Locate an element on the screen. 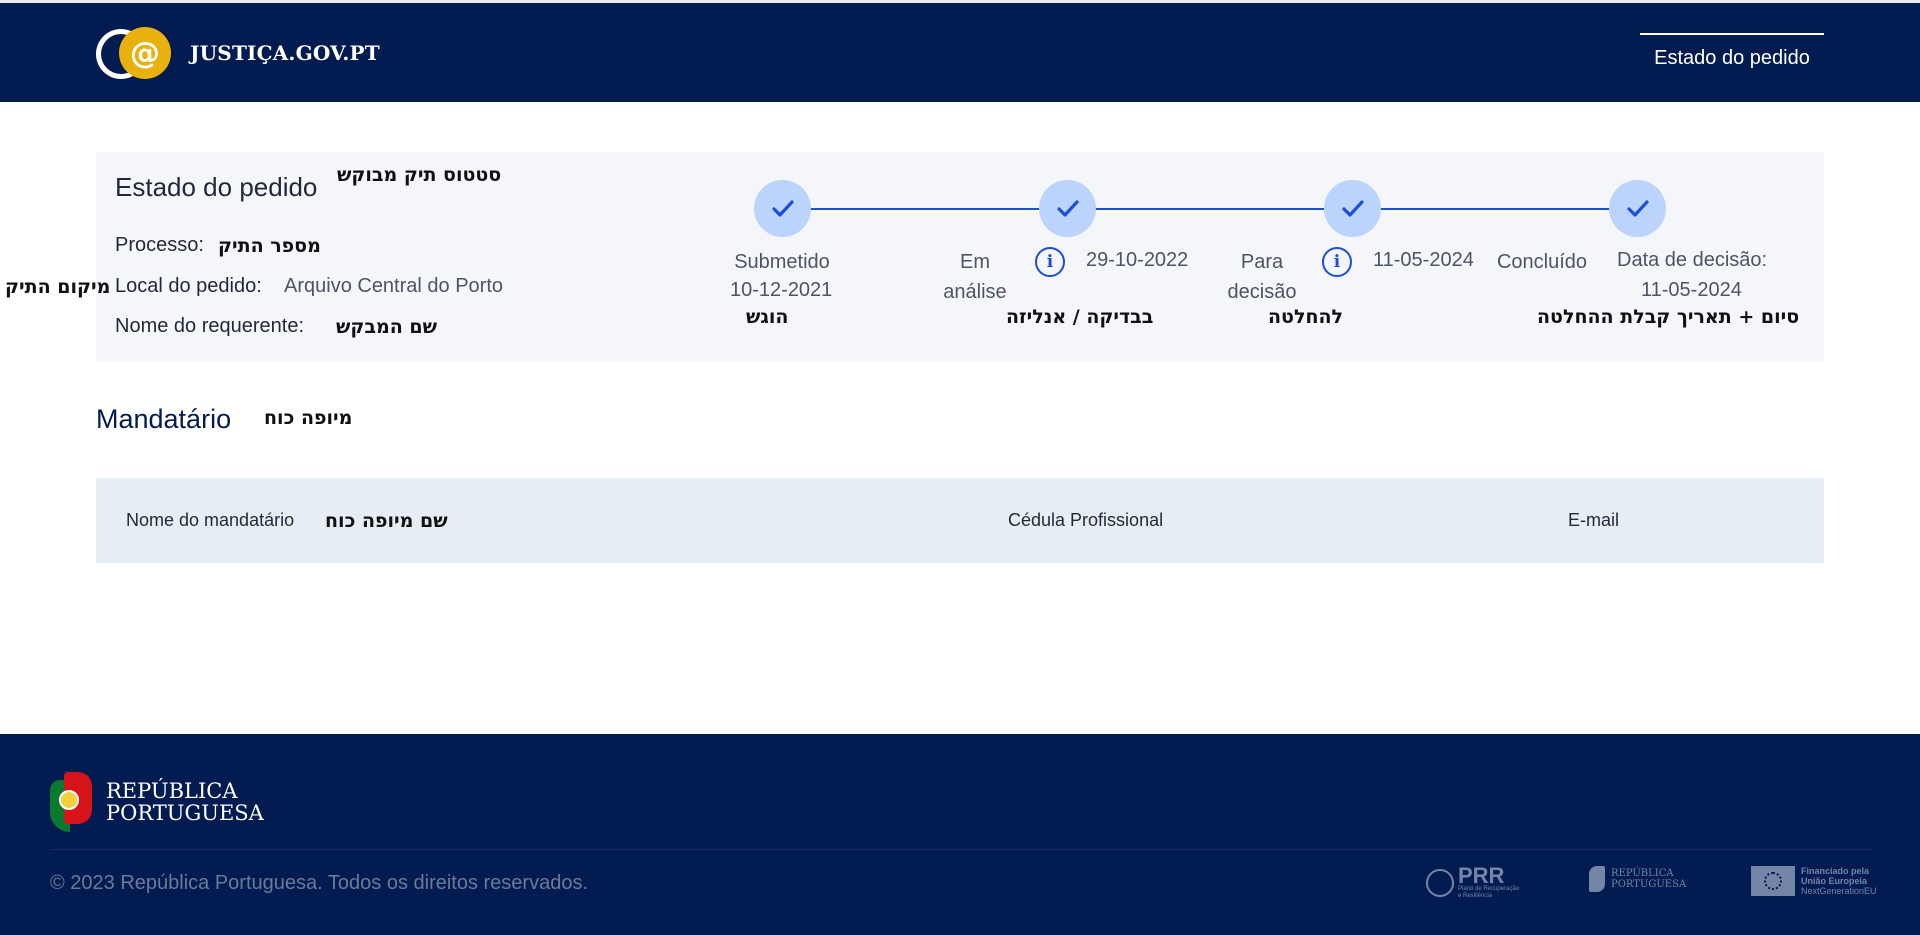 Image resolution: width=1920 pixels, height=935 pixels. step-concluido-circle is located at coordinates (1637, 208).